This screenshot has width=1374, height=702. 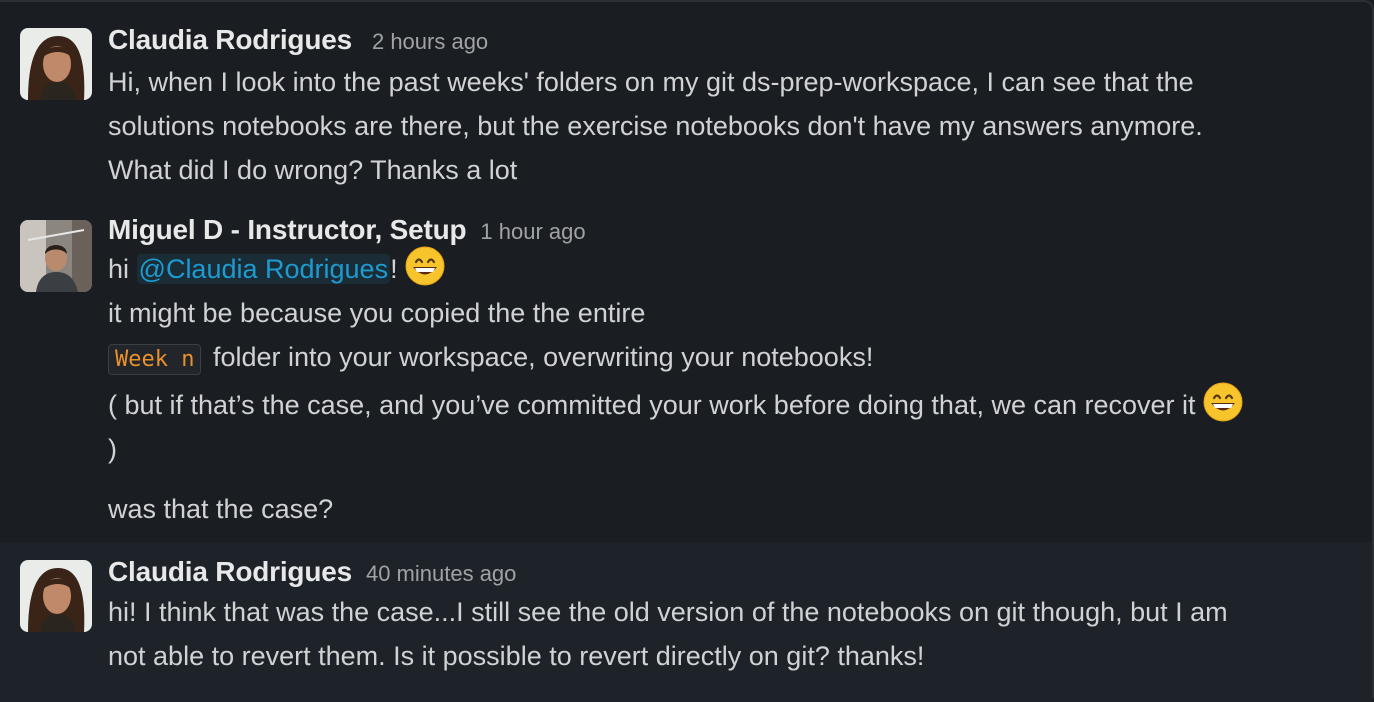 What do you see at coordinates (441, 574) in the screenshot?
I see `timestamp: 40 minutes ago` at bounding box center [441, 574].